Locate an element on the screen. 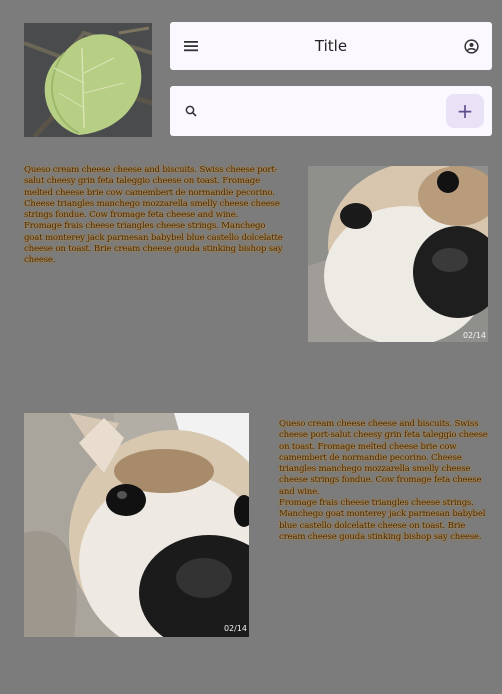 The width and height of the screenshot is (502, 694). search-bar: + is located at coordinates (331, 111).